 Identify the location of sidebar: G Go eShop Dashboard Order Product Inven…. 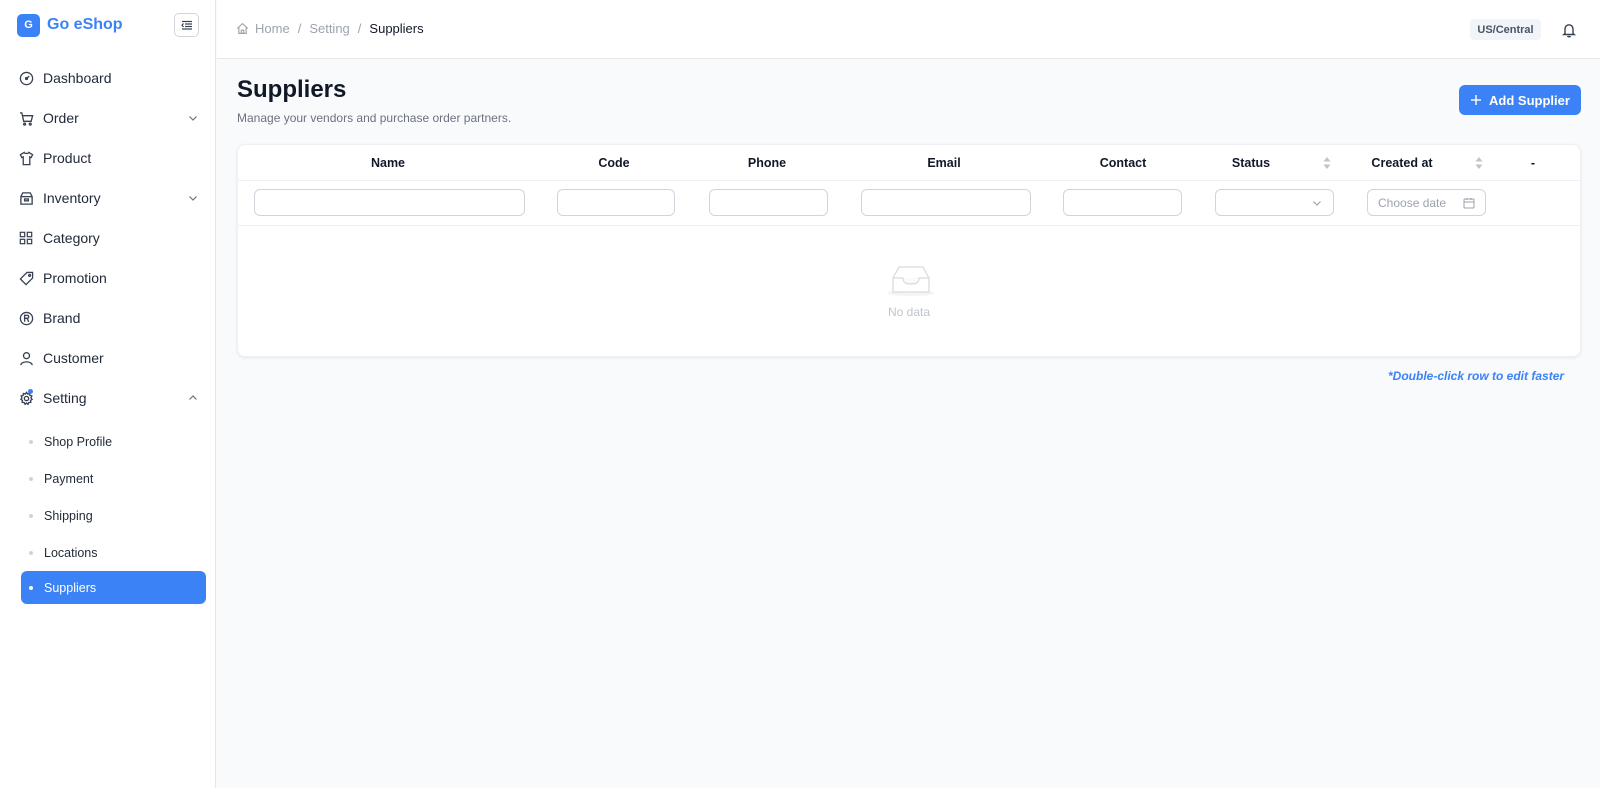
(108, 394).